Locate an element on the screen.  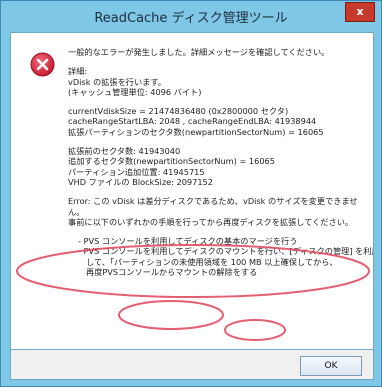
step-line: 再度PVSコンソールからマウントの解除をする is located at coordinates (172, 272).